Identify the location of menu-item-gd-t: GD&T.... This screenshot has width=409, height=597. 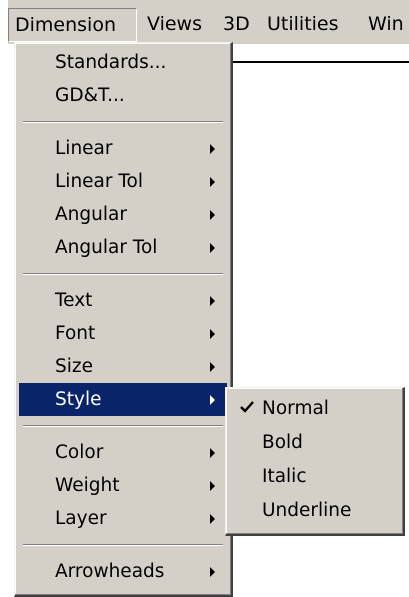
(123, 95).